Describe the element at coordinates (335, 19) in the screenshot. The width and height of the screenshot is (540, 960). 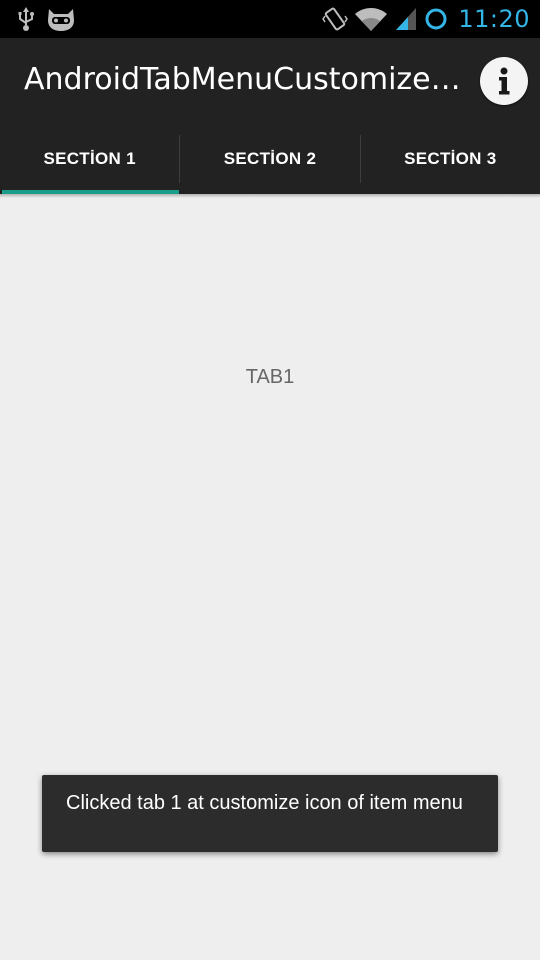
I see `vibrate-icon` at that location.